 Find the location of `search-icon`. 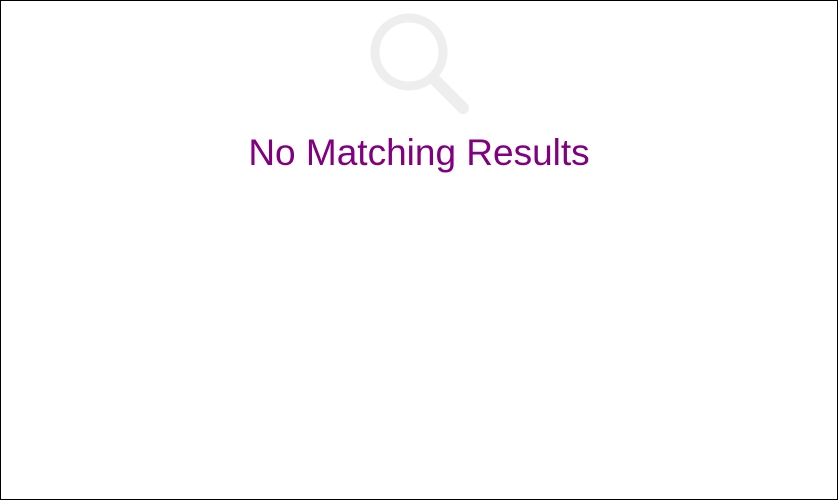

search-icon is located at coordinates (420, 62).